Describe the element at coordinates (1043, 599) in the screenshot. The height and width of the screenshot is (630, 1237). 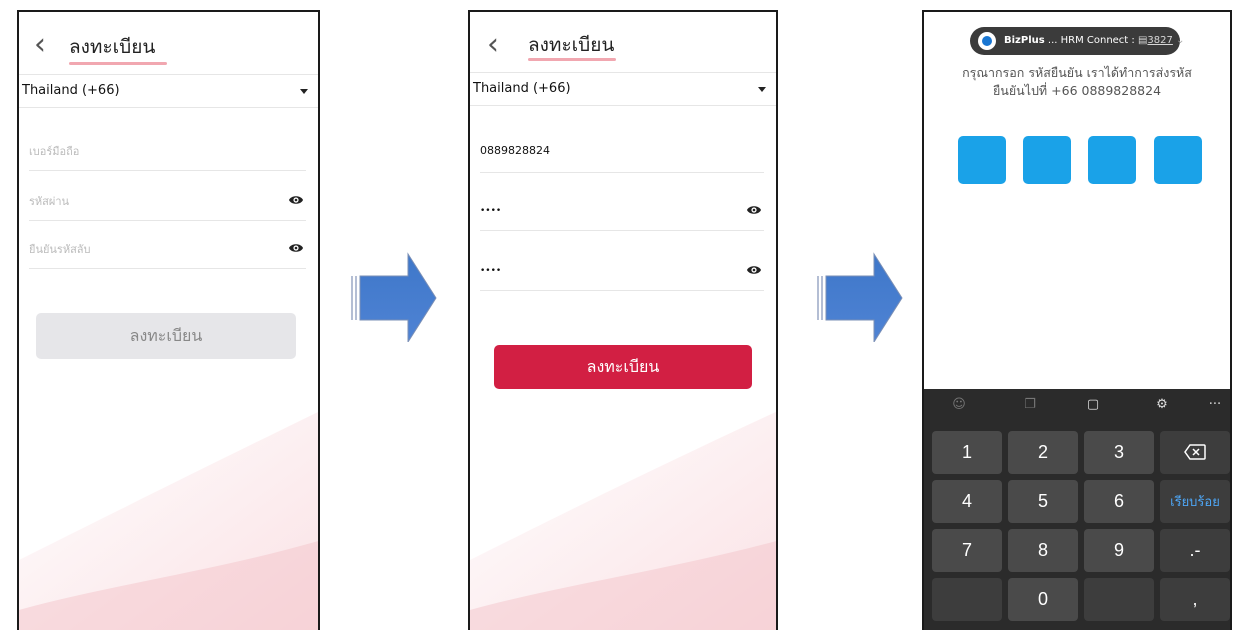
I see `key-0: 0` at that location.